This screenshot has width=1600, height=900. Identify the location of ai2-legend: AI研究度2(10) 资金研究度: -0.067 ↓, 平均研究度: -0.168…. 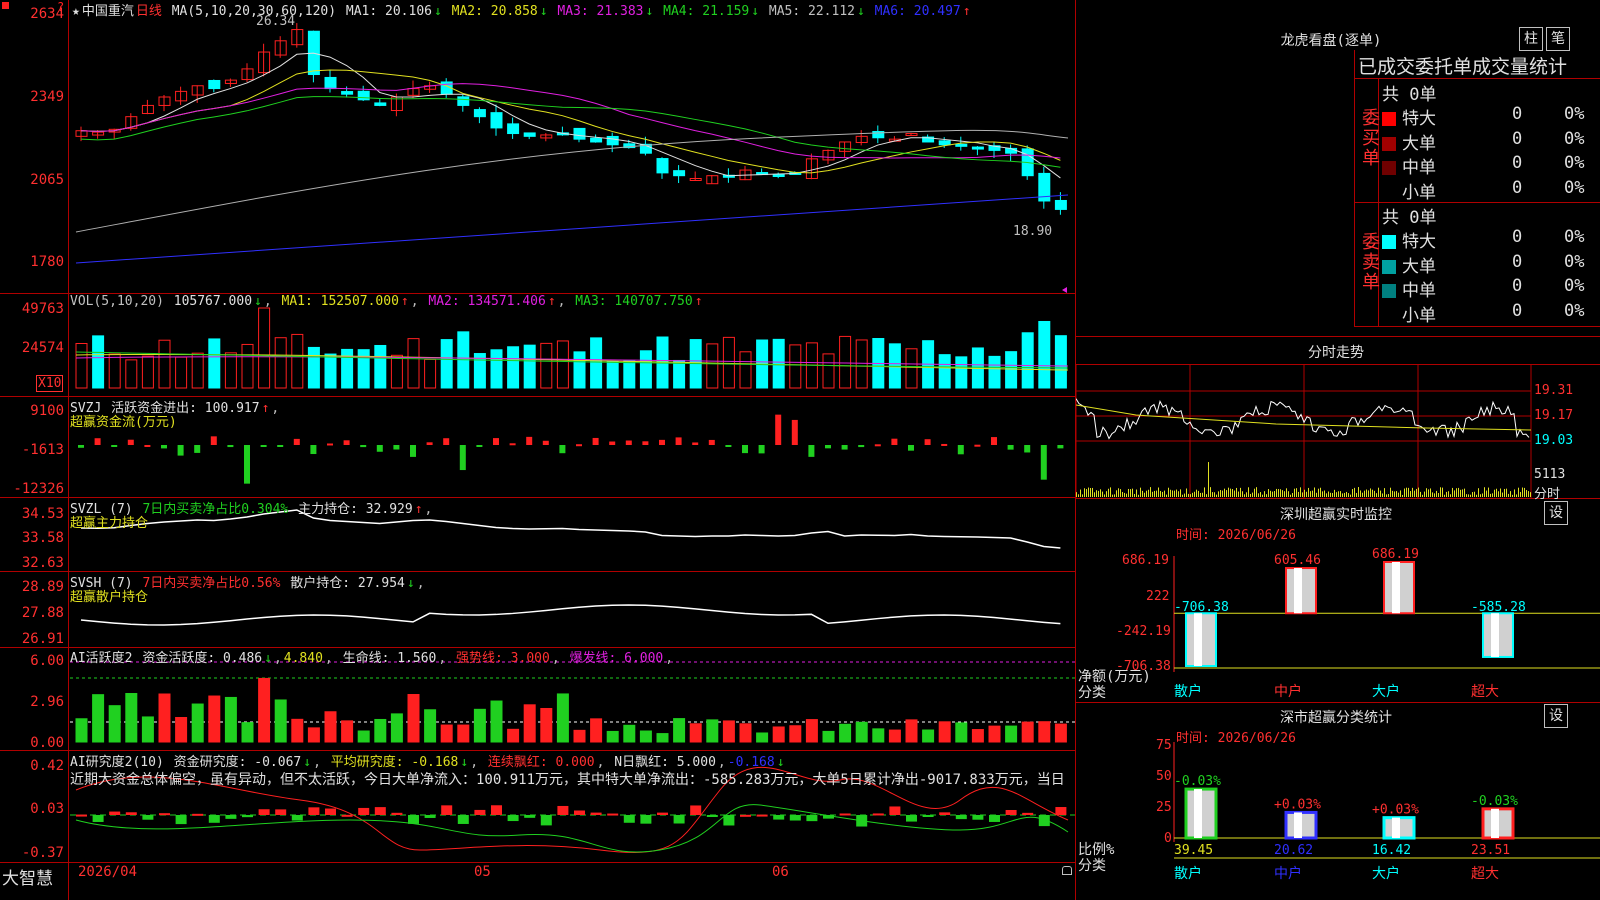
(427, 762).